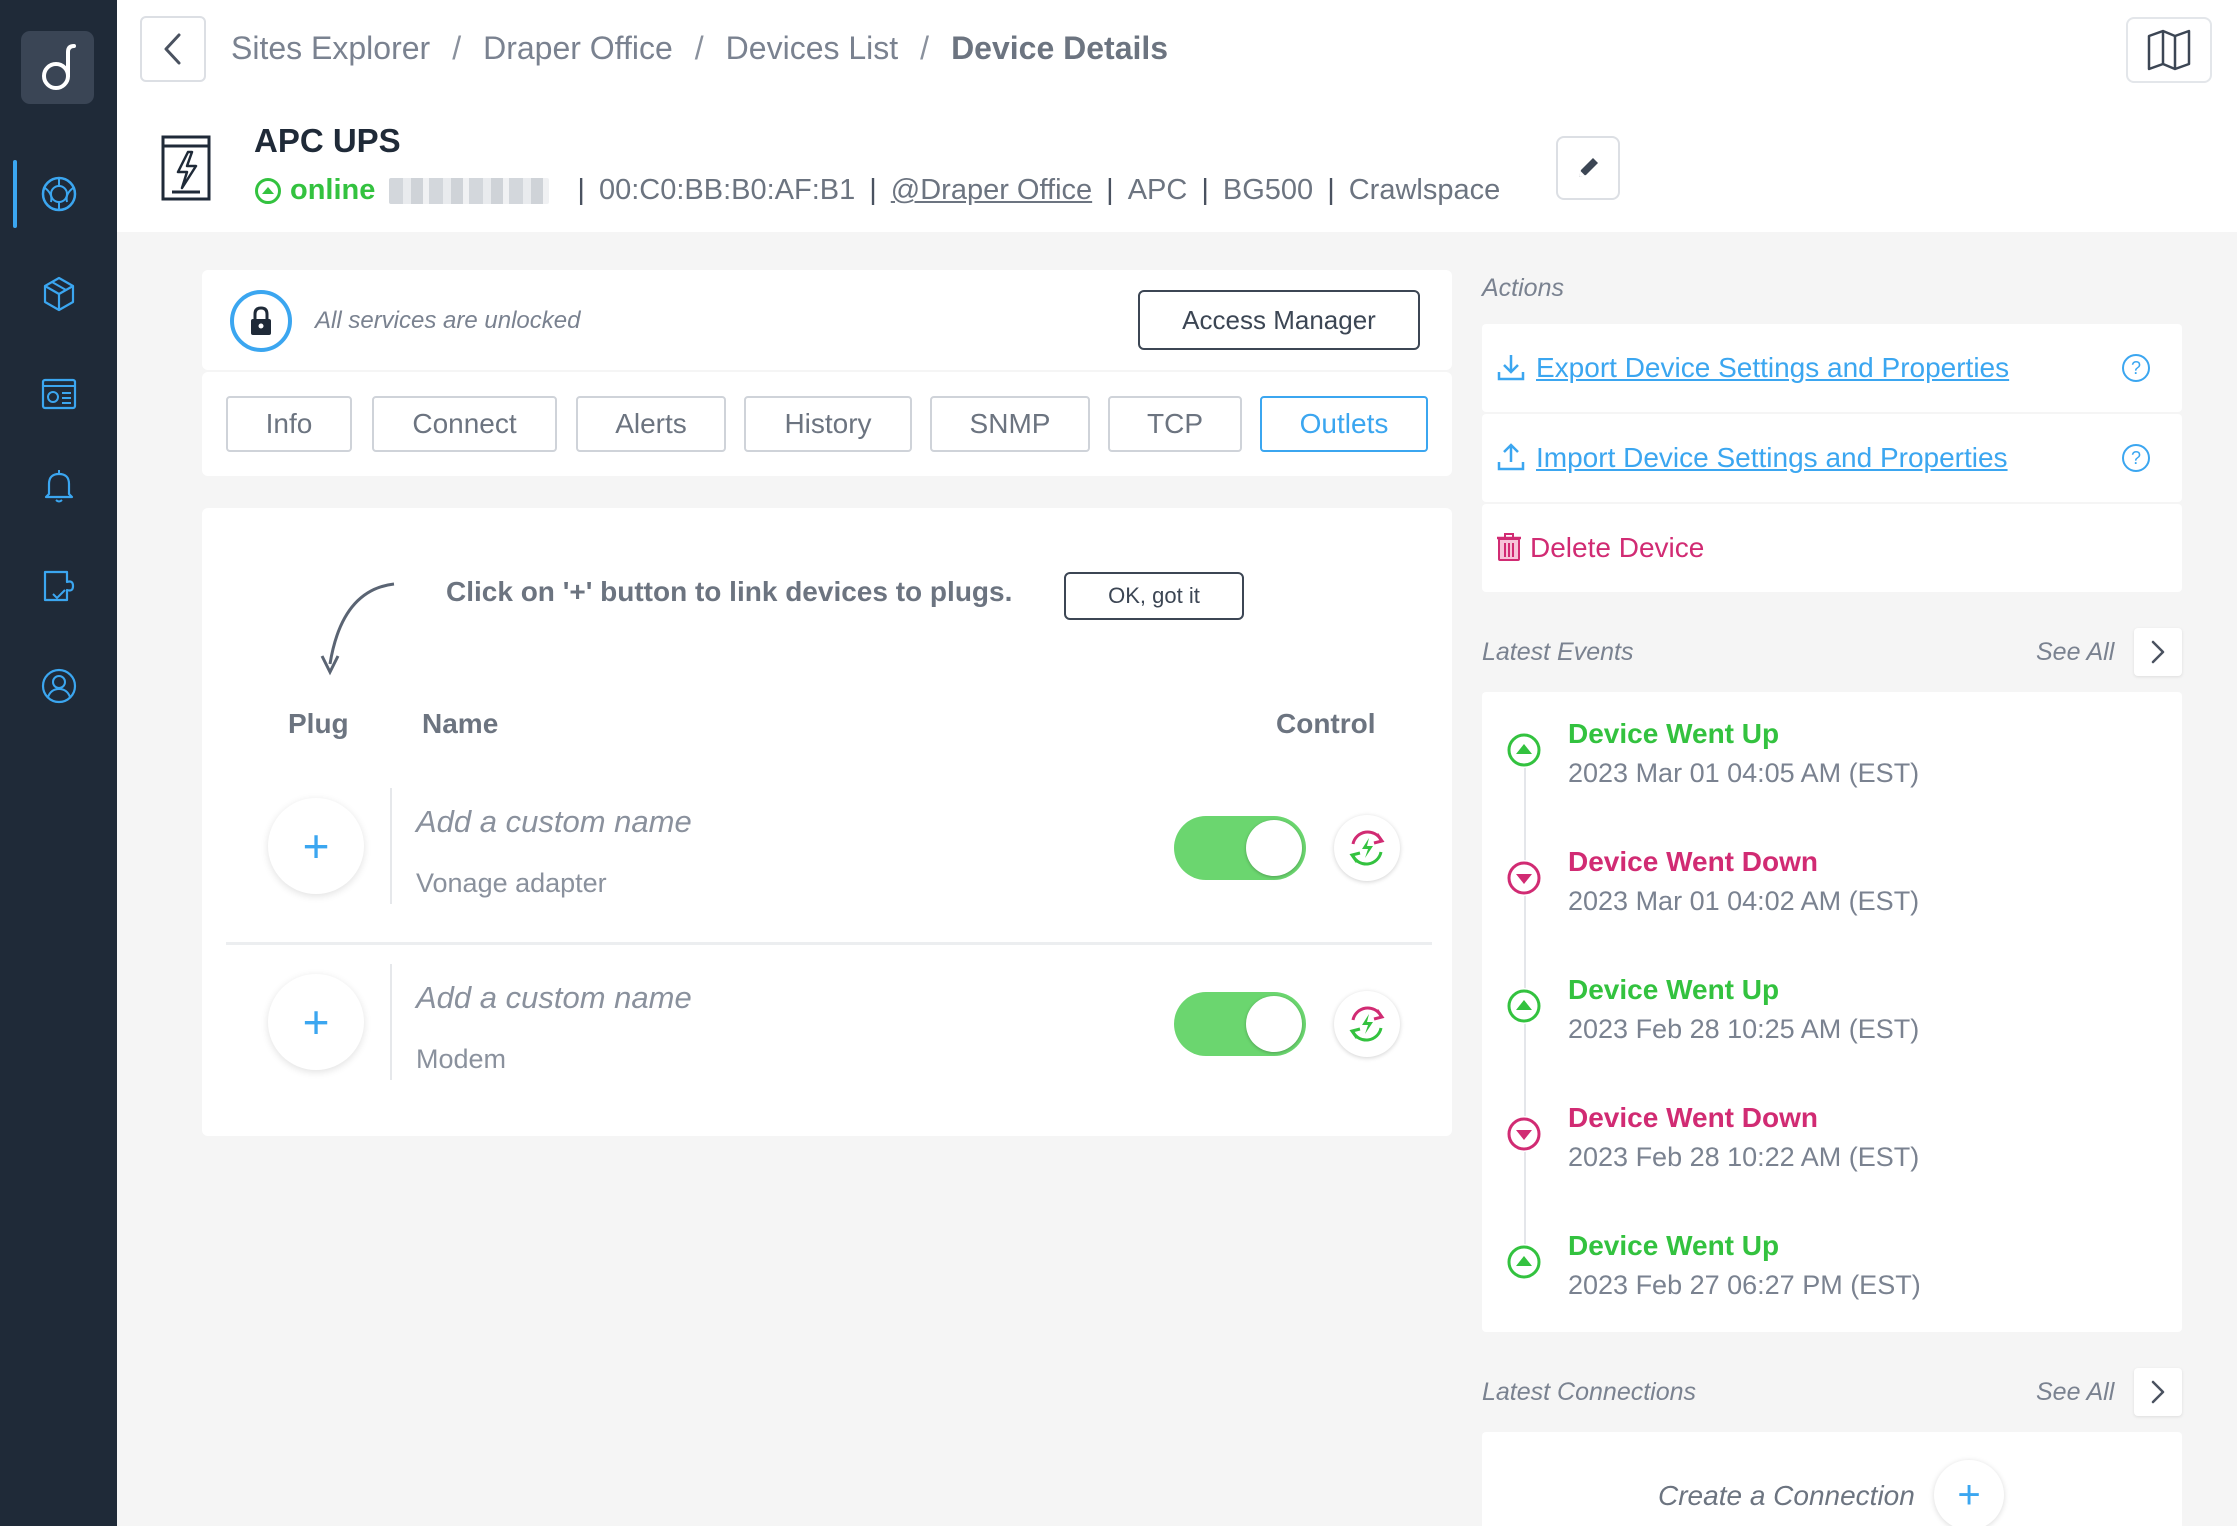  What do you see at coordinates (829, 857) in the screenshot?
I see `outlet-row: + Add a custom name Vonage adapter` at bounding box center [829, 857].